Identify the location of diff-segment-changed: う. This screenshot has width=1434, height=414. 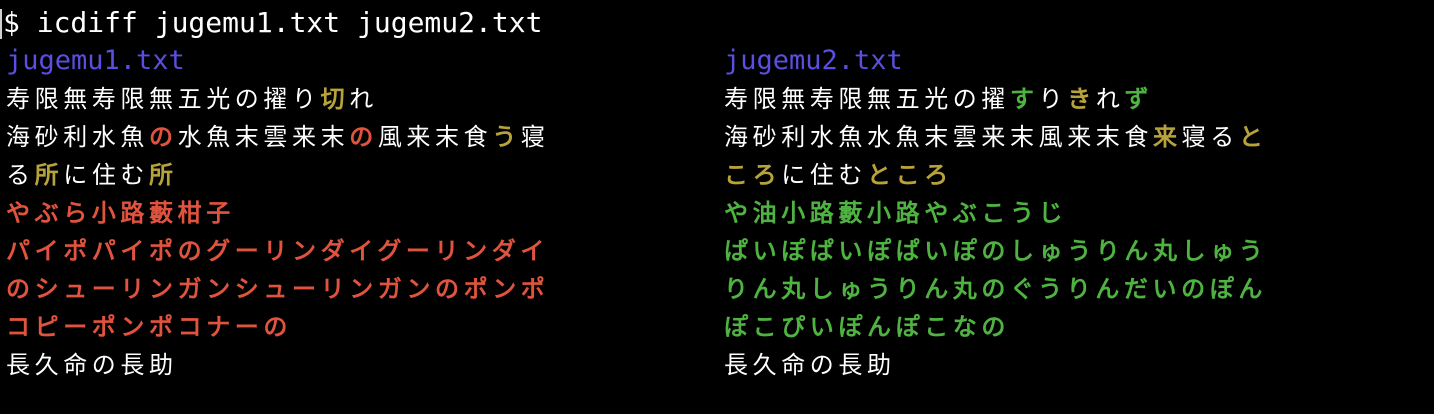
(506, 137).